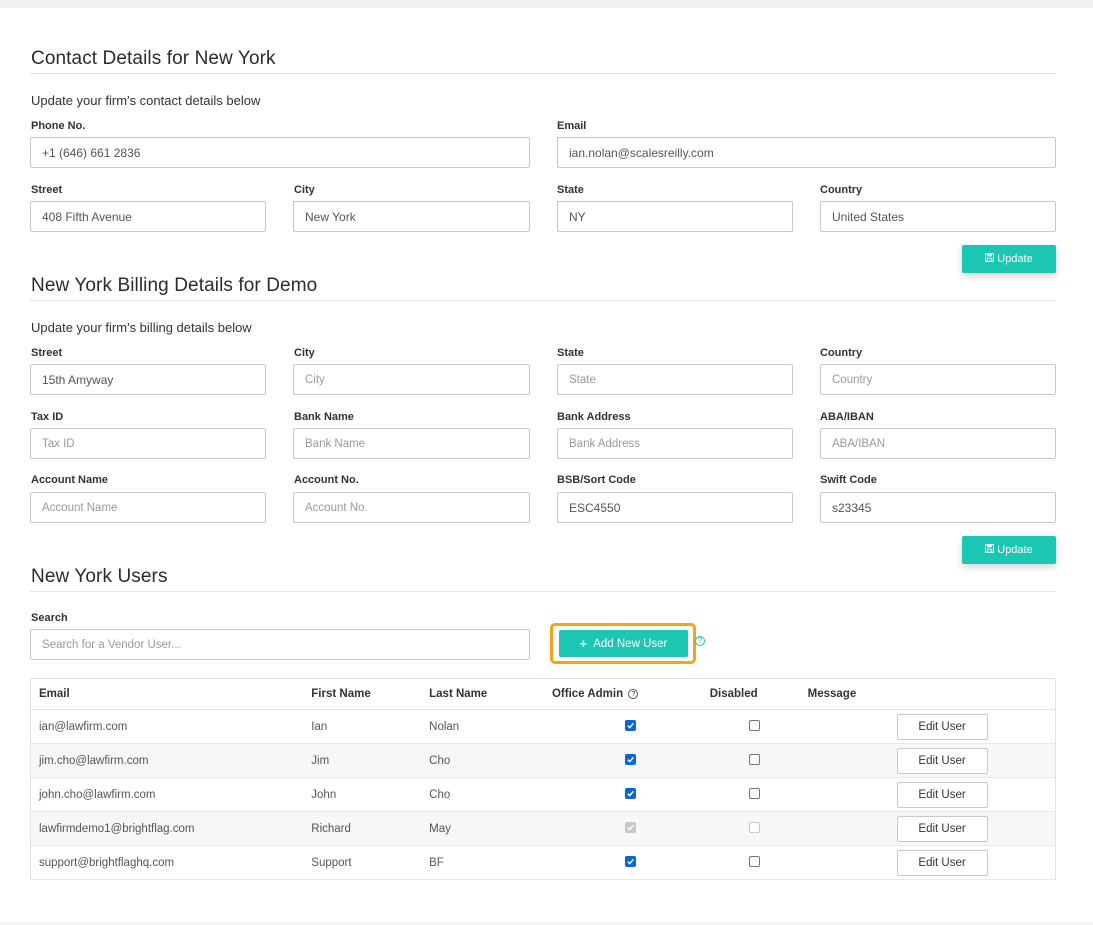 The image size is (1093, 925). I want to click on user-first-name-cell: Ian, so click(362, 726).